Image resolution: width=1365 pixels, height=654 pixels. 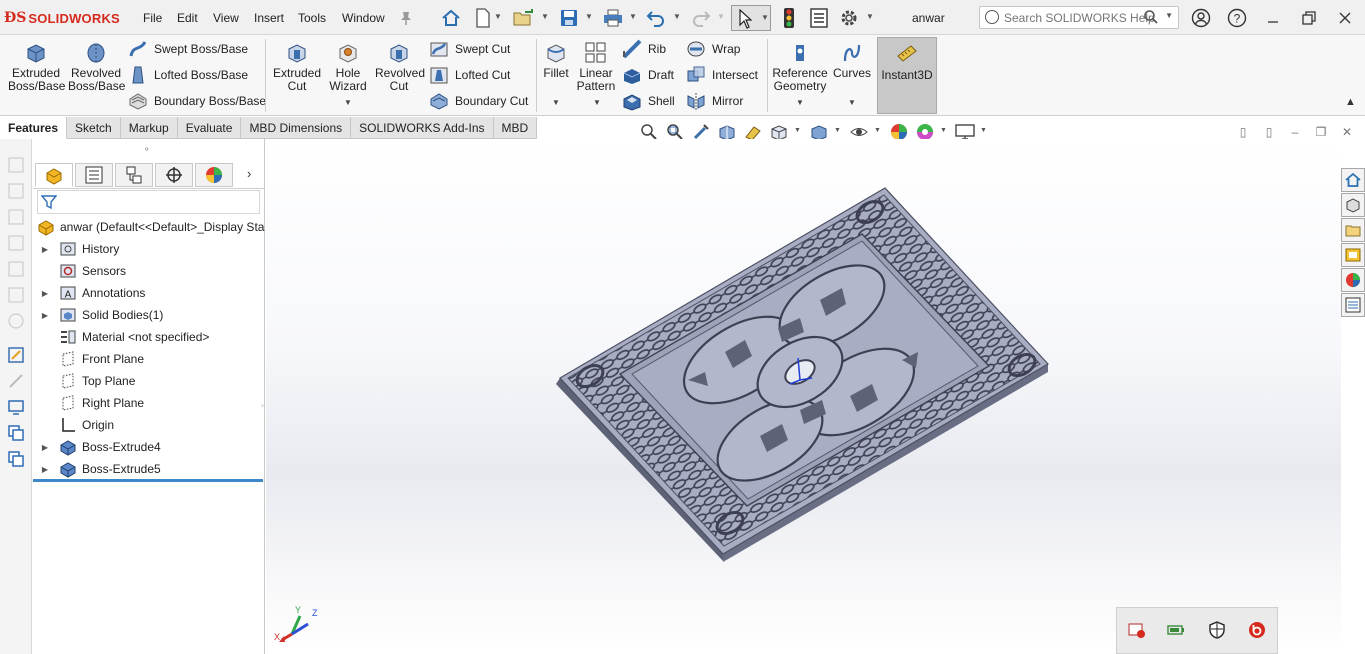 I want to click on fillet-button: Fillet, so click(x=556, y=59).